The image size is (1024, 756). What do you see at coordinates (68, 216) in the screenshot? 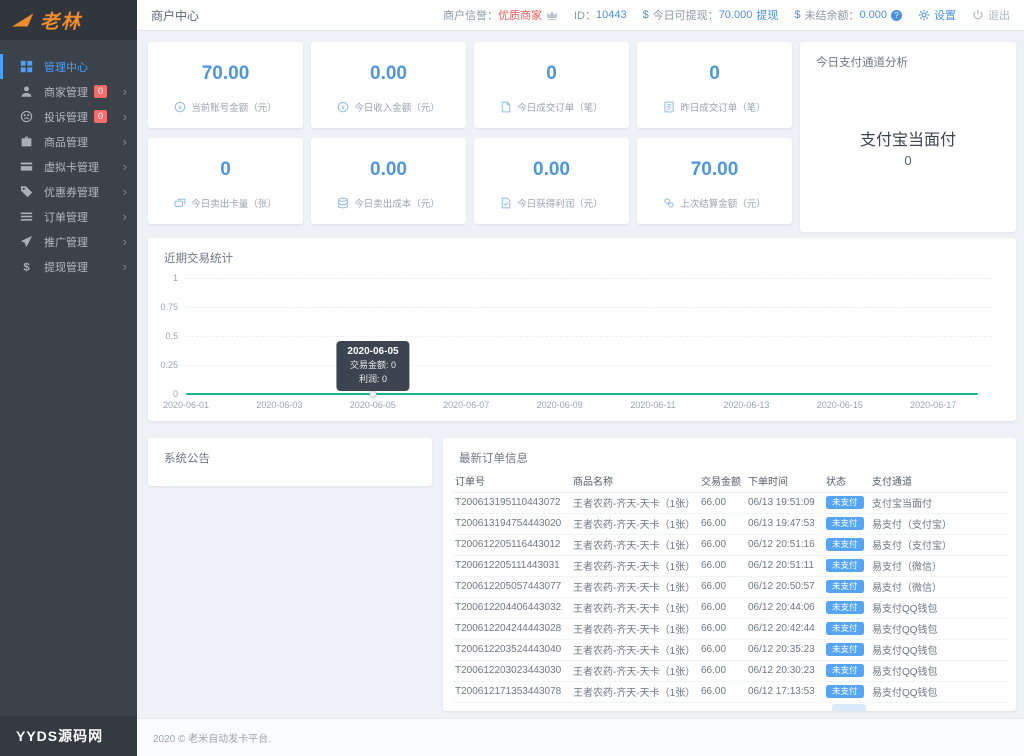
I see `sidebar-item-orders: 订单管理 ›` at bounding box center [68, 216].